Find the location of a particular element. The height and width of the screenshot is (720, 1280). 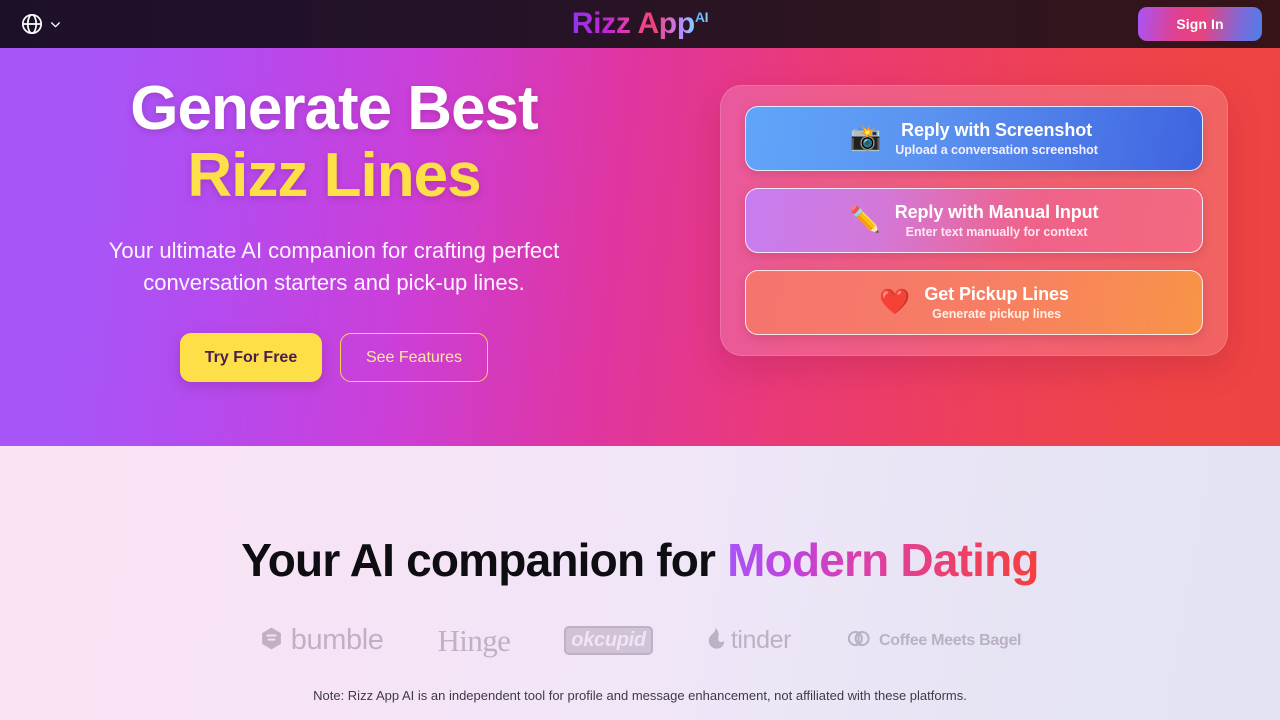

red-heart-icon: ❤️ is located at coordinates (895, 302).